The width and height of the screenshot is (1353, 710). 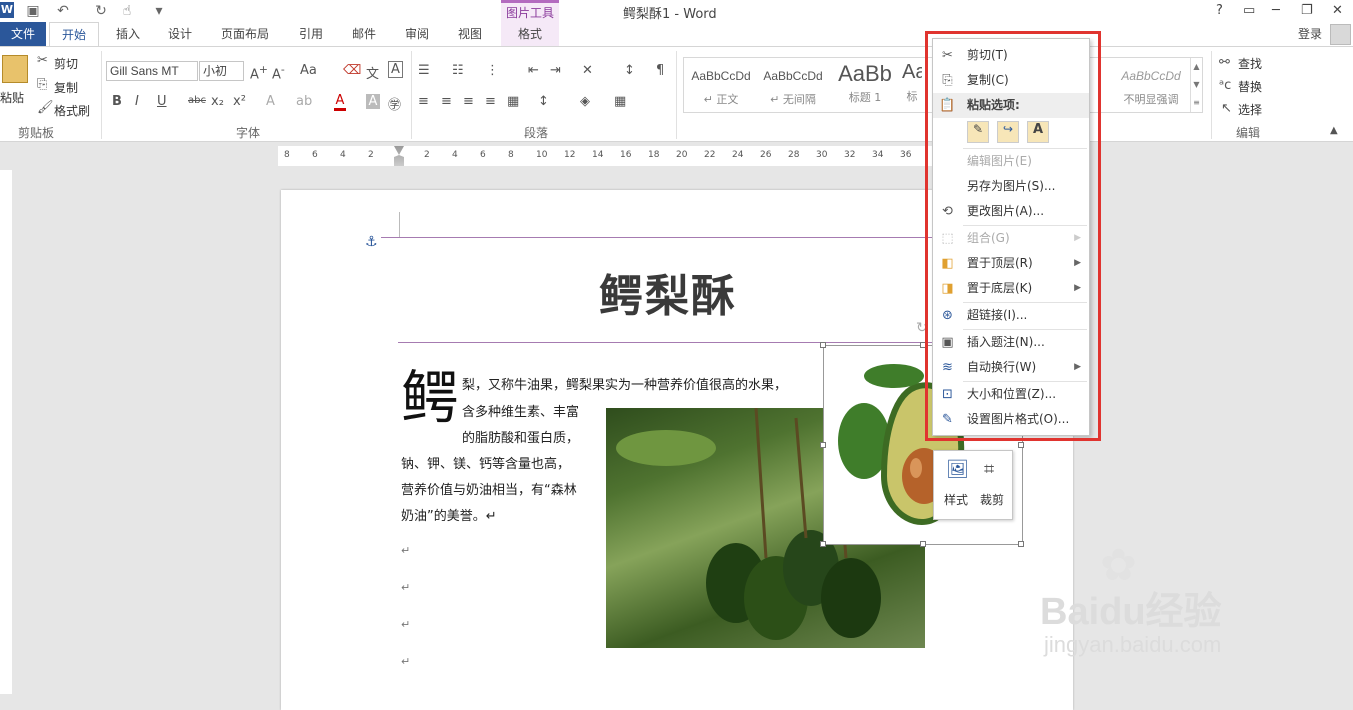 What do you see at coordinates (259, 72) in the screenshot?
I see `grow-font-icon: A+` at bounding box center [259, 72].